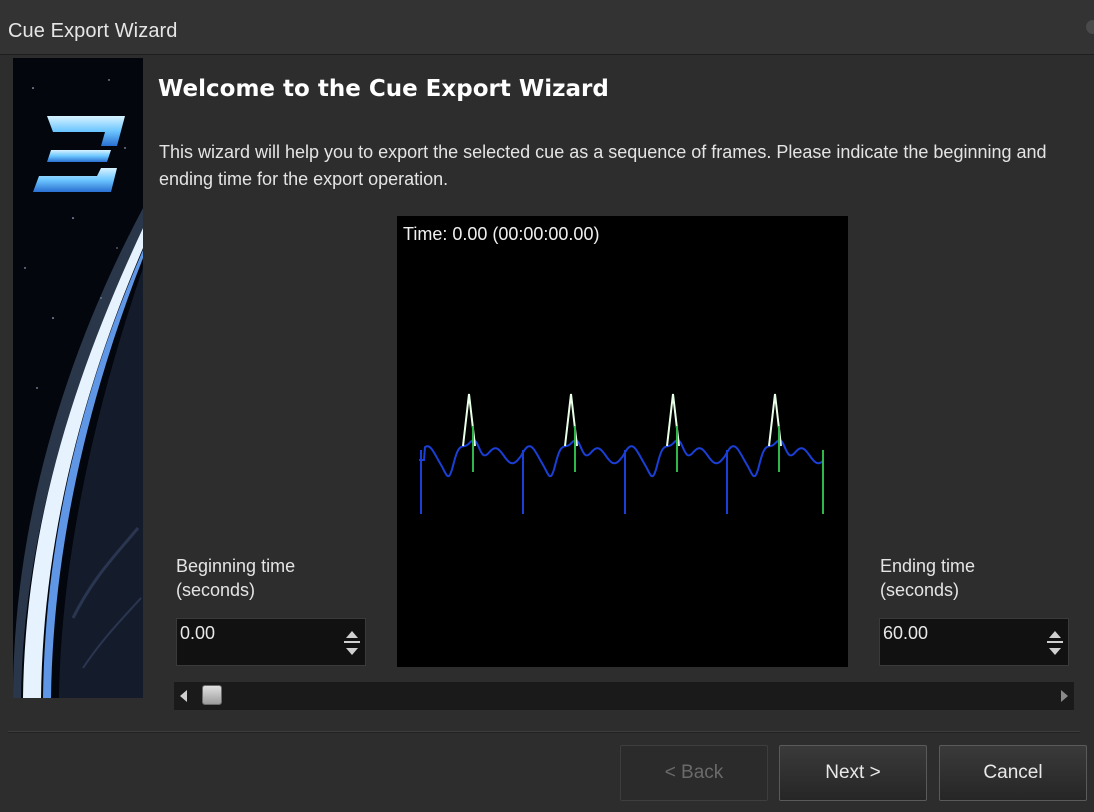  I want to click on cancel-button: Cancel, so click(1013, 773).